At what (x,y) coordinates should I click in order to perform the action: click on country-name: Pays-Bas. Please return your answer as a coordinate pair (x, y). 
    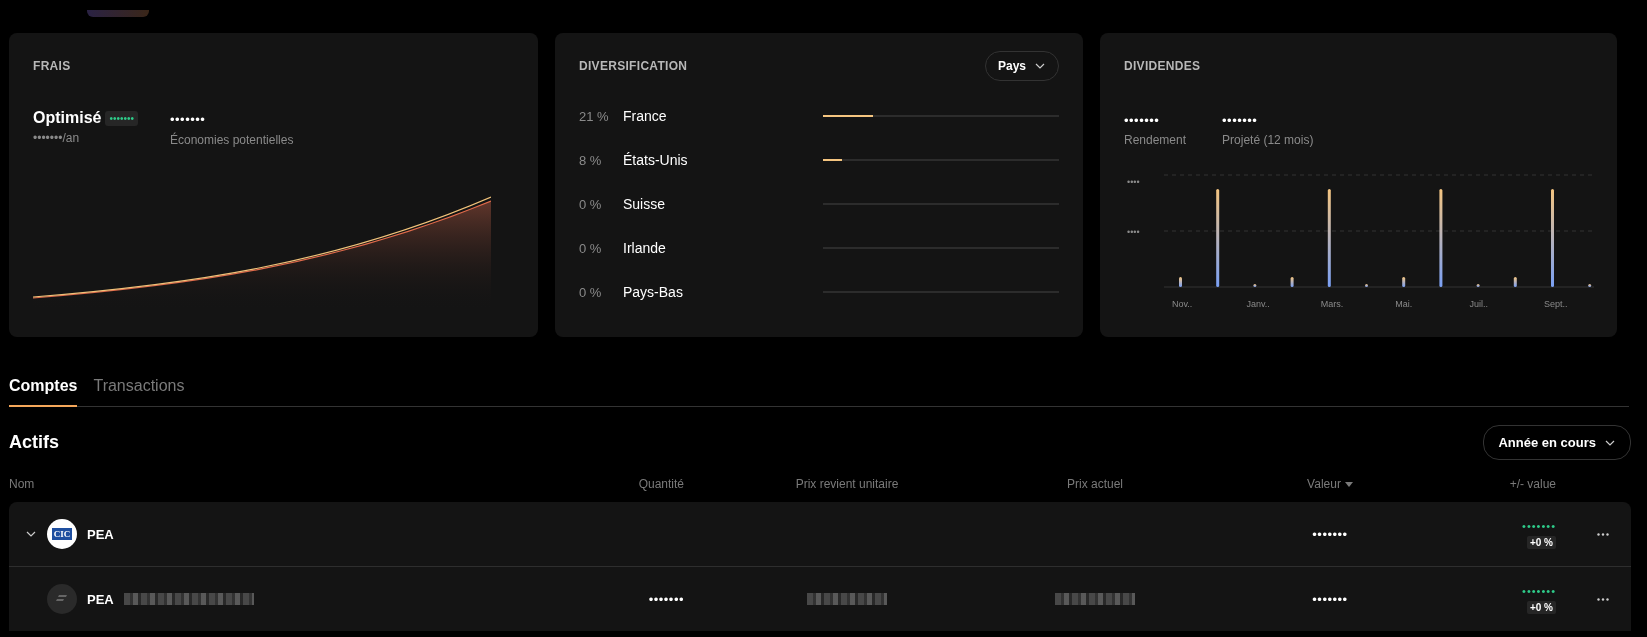
    Looking at the image, I should click on (653, 292).